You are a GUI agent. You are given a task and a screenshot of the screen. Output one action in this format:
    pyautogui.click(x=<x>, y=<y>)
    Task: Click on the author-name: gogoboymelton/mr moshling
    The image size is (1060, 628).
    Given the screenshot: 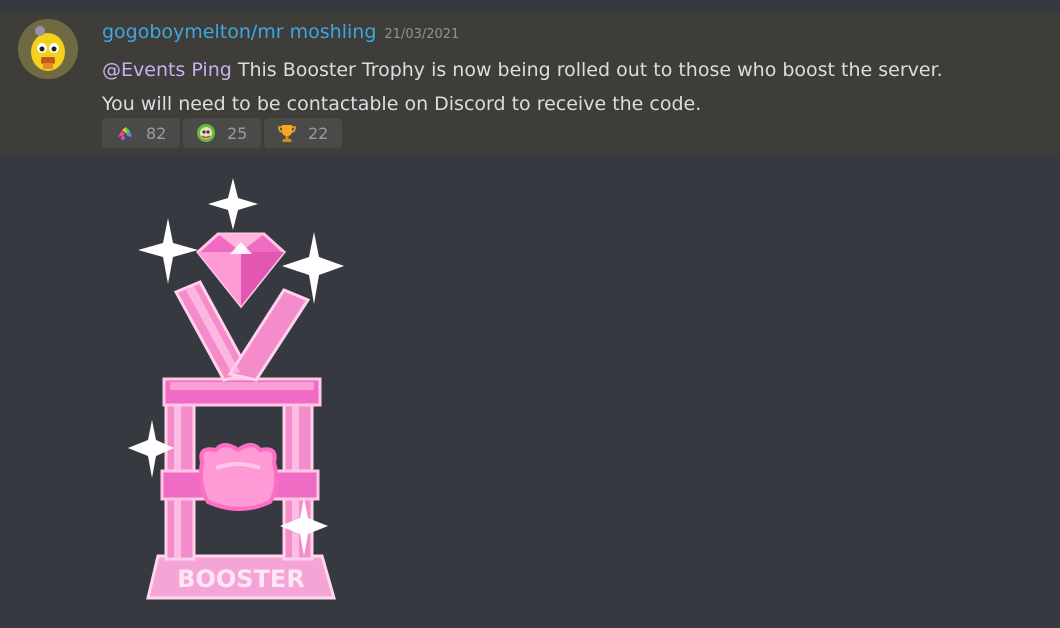 What is the action you would take?
    pyautogui.click(x=239, y=32)
    